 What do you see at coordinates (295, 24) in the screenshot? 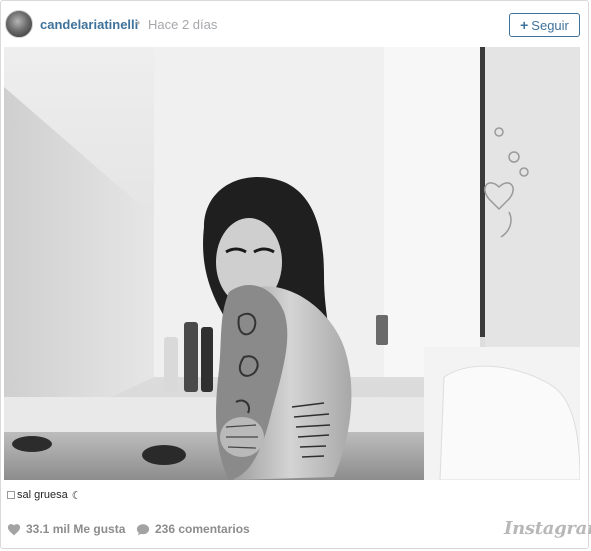
I see `post-header: candelariatinelli • Hace 2 días + Seguir` at bounding box center [295, 24].